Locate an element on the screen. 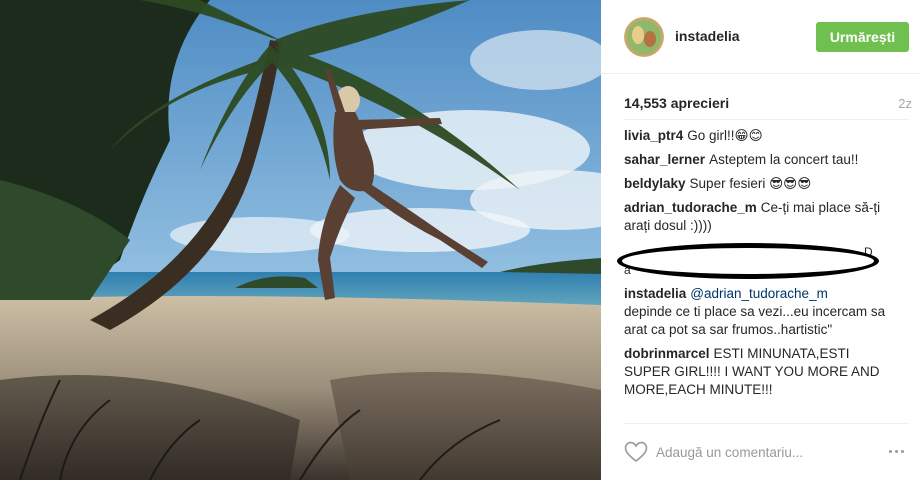 Image resolution: width=920 pixels, height=480 pixels. comment-author: beldylaky is located at coordinates (655, 183).